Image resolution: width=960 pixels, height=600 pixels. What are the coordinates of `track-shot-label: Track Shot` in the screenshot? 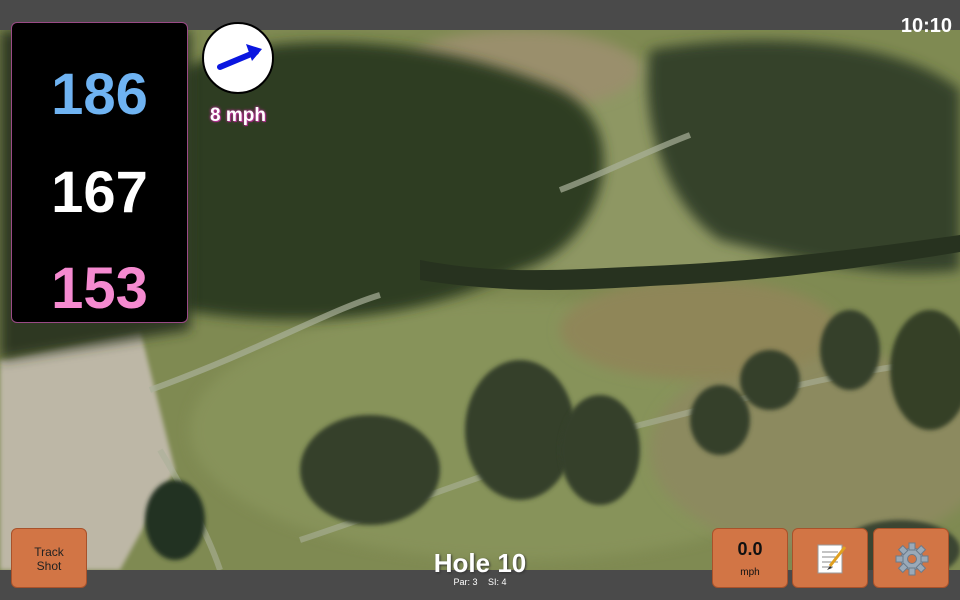 It's located at (49, 559).